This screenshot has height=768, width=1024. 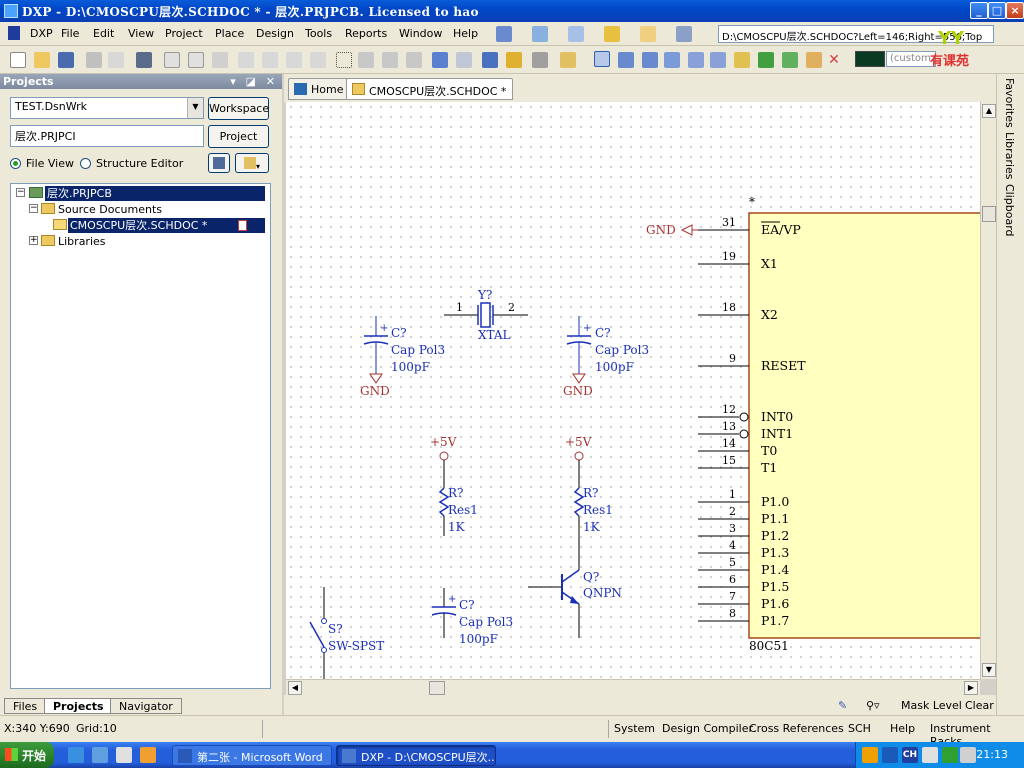 What do you see at coordinates (911, 59) in the screenshot?
I see `color-select: (custom` at bounding box center [911, 59].